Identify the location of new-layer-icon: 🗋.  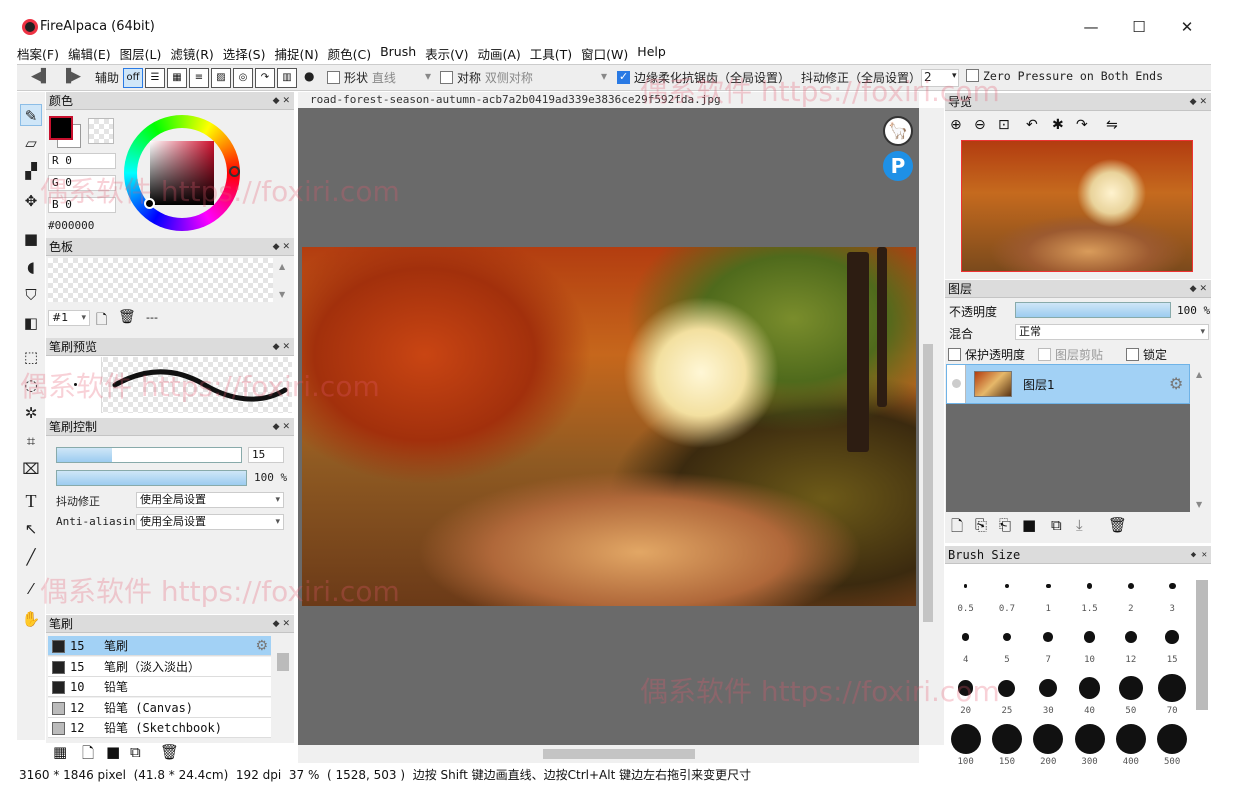
(957, 528).